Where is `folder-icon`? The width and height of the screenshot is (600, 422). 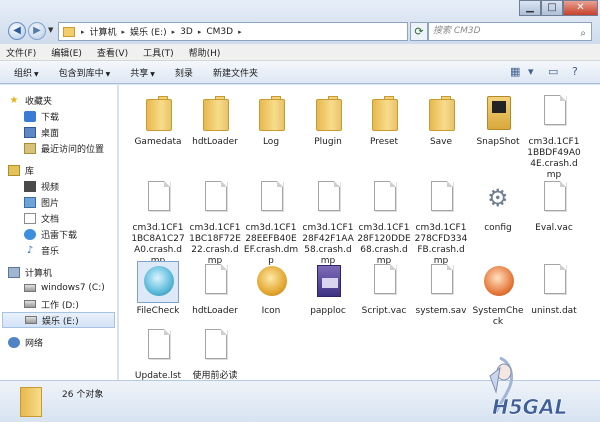
folder-icon is located at coordinates (215, 113).